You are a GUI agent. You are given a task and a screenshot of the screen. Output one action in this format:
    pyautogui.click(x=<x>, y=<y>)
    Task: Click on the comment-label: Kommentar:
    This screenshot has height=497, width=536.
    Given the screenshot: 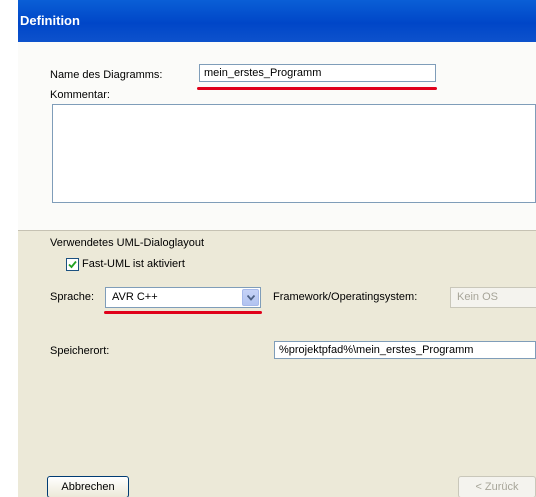 What is the action you would take?
    pyautogui.click(x=80, y=95)
    